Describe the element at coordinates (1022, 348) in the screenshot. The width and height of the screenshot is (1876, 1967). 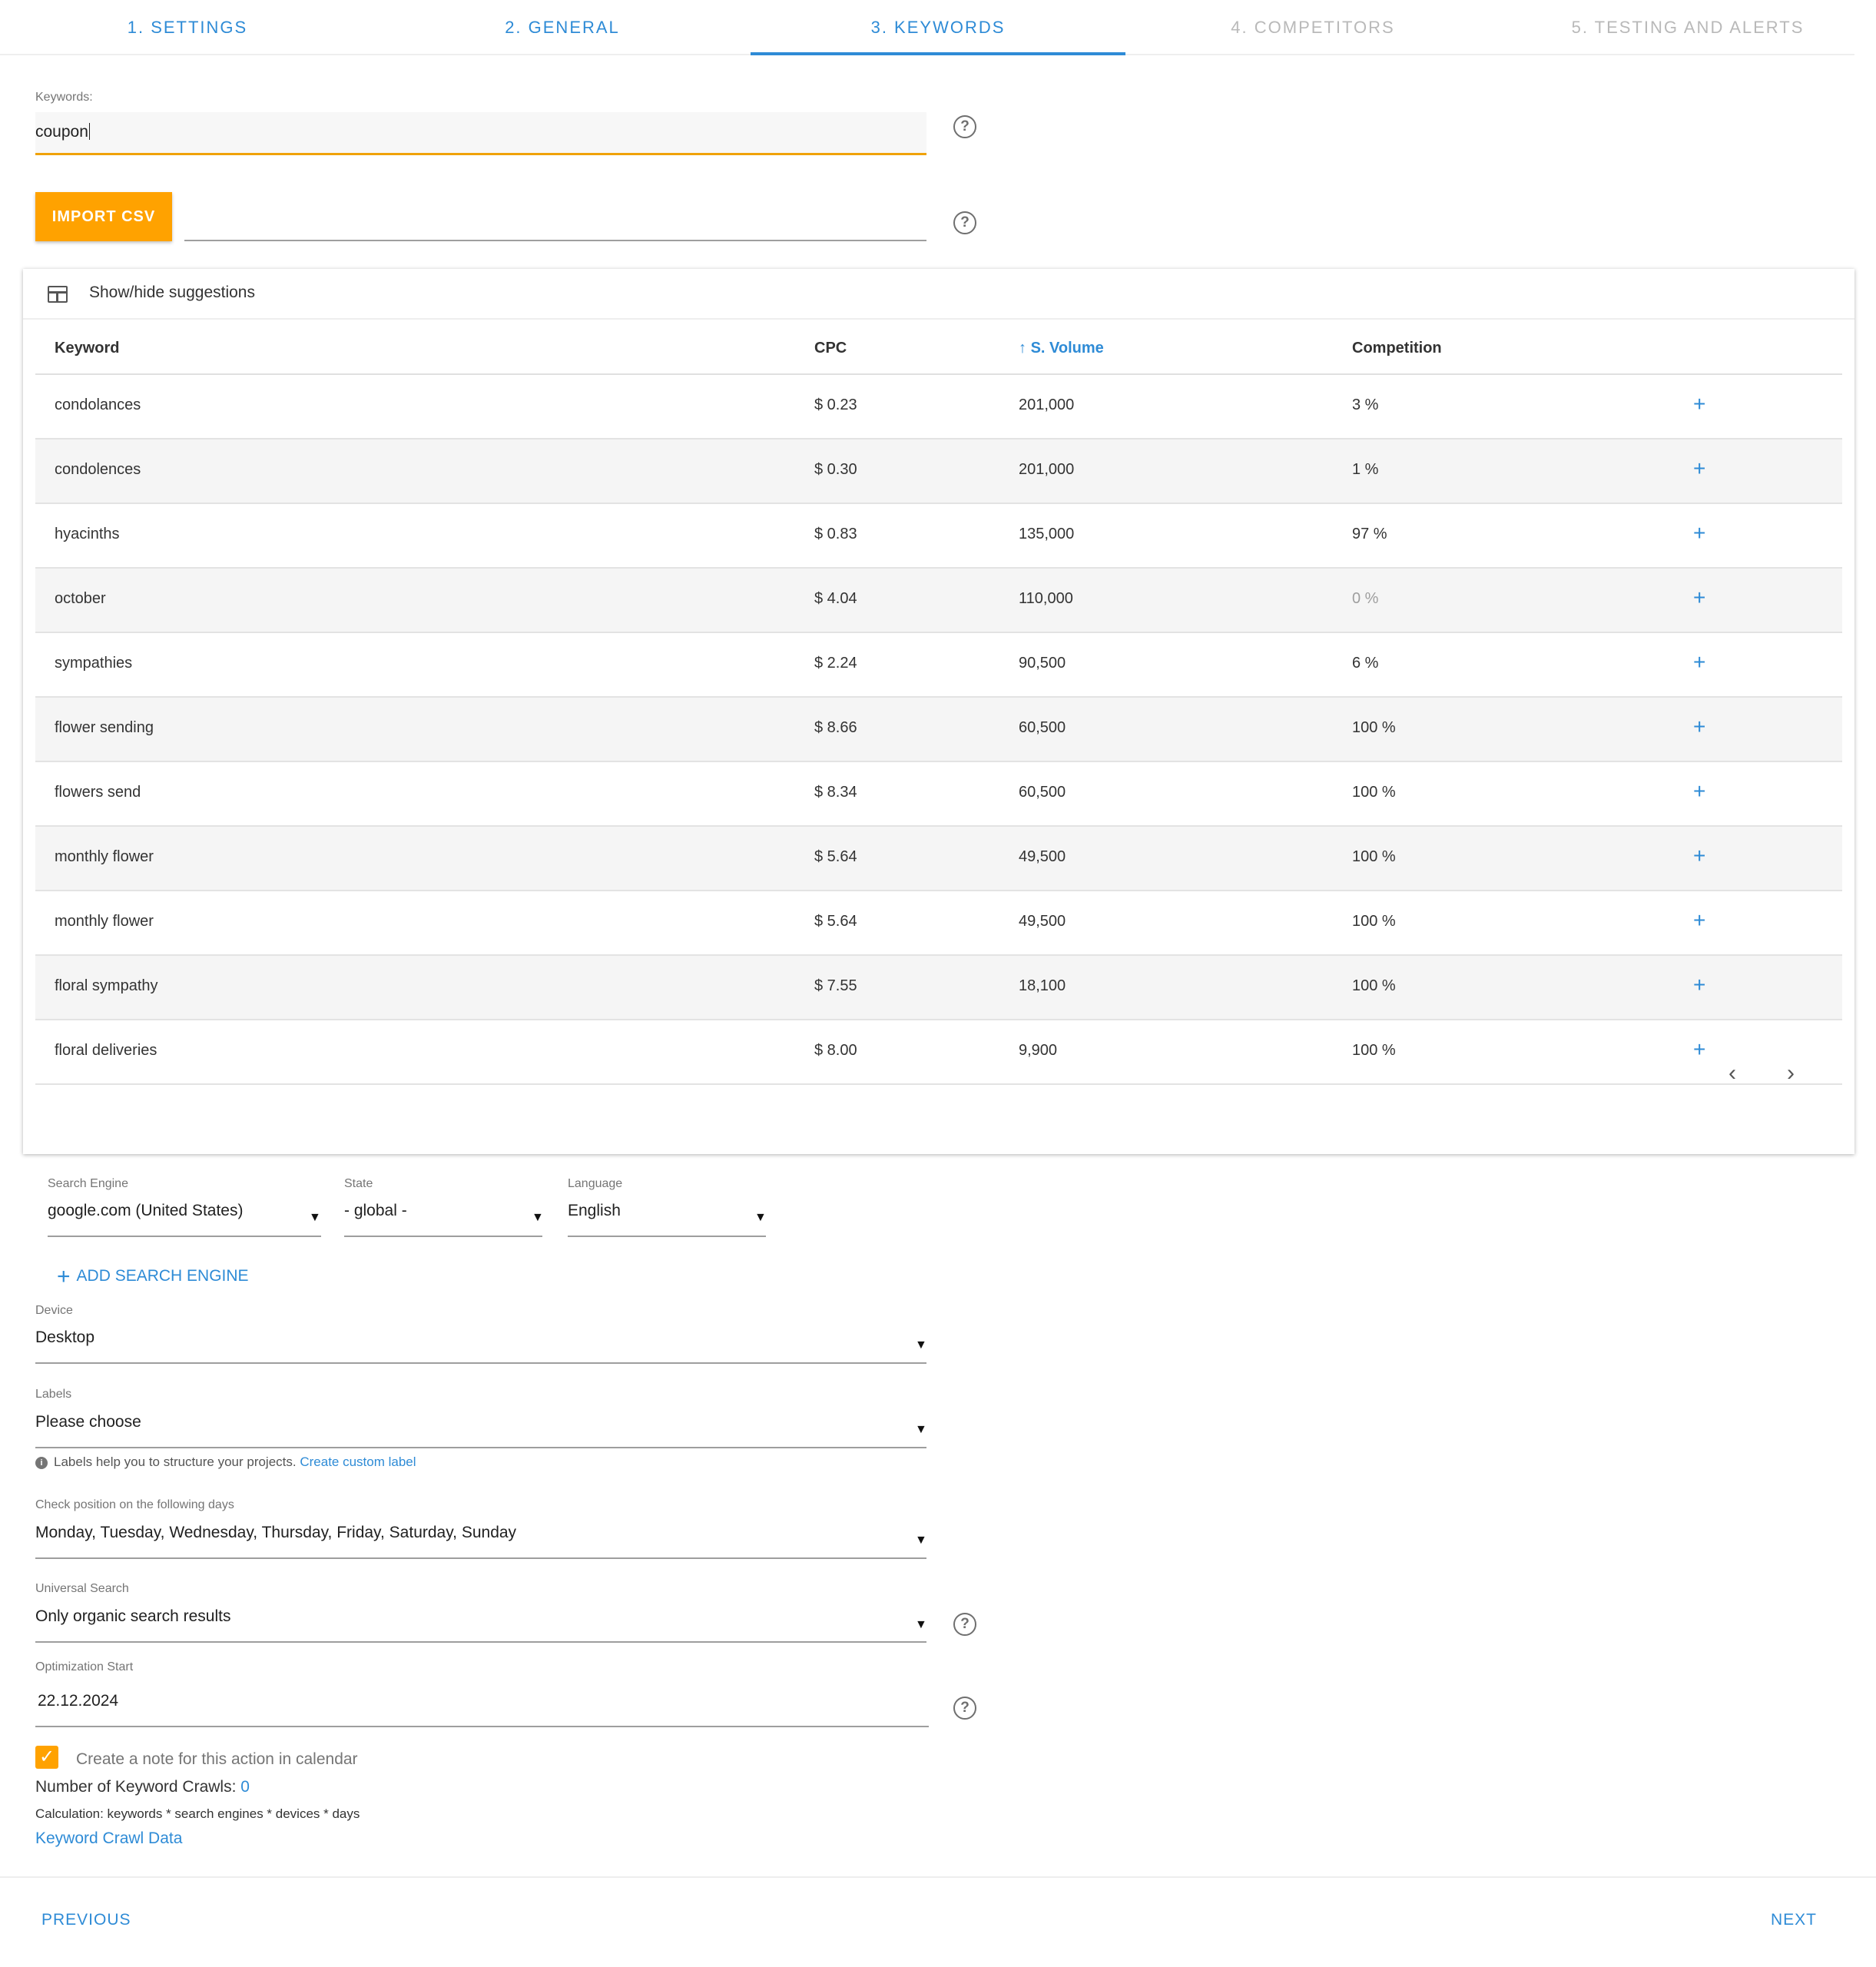
I see `arrow-up-icon: ↑` at that location.